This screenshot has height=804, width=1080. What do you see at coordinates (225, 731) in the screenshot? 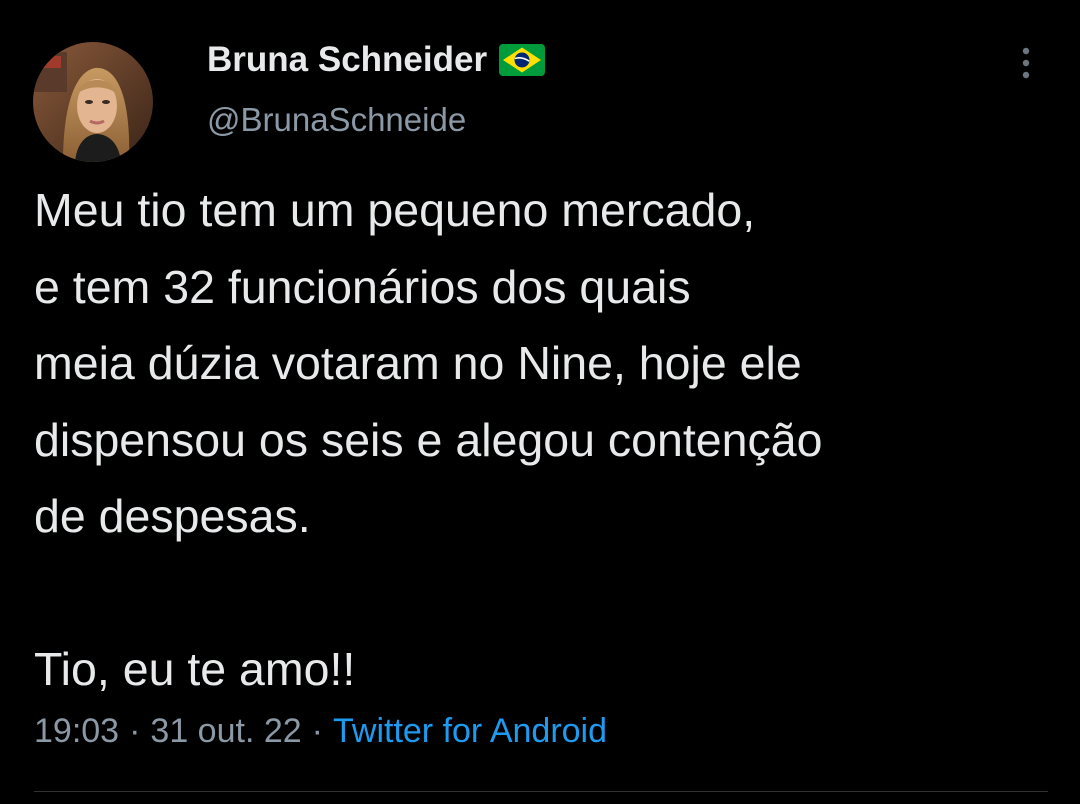
I see `tweet-date: 31 out. 22` at bounding box center [225, 731].